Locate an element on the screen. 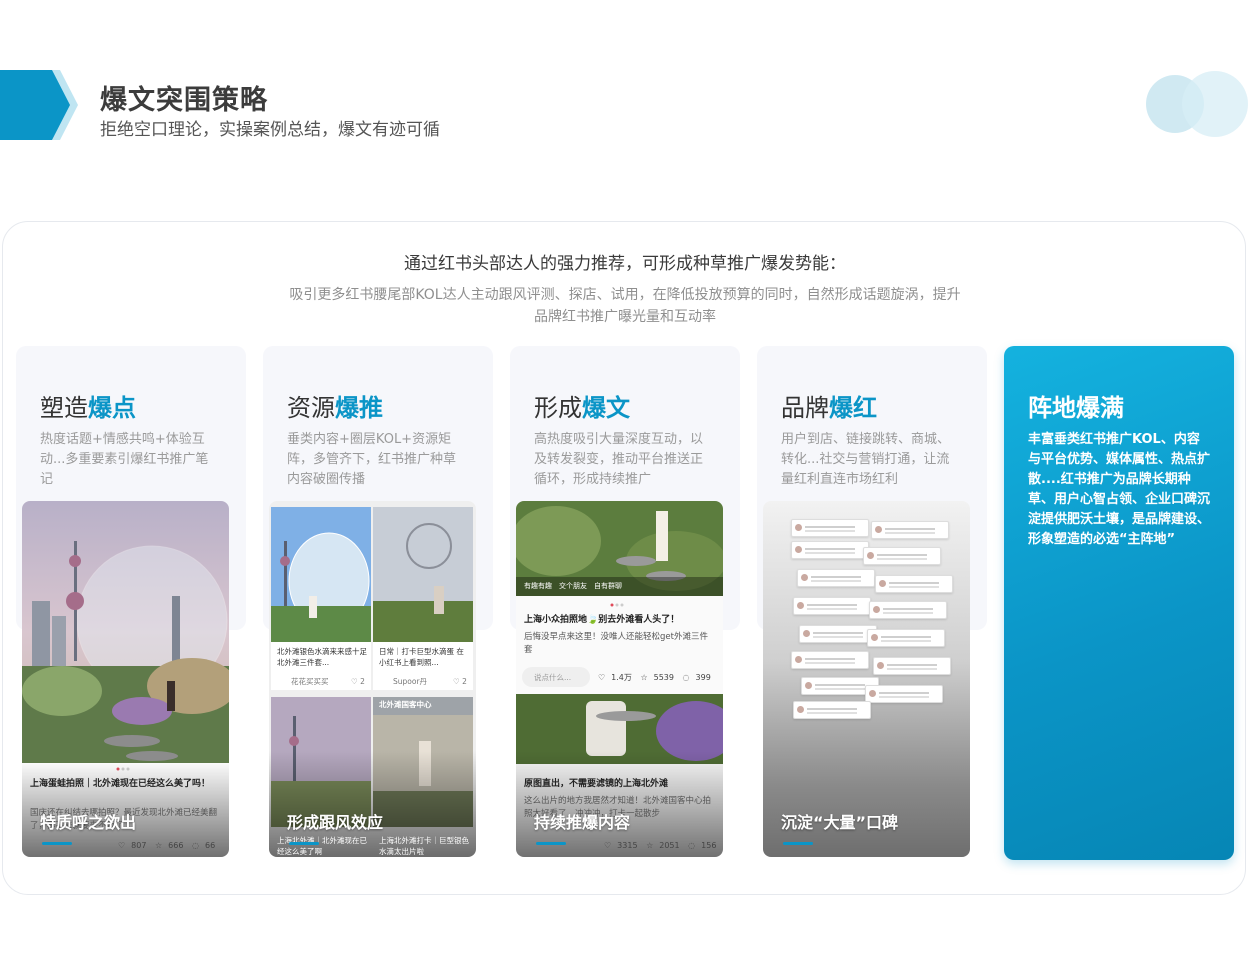 This screenshot has width=1250, height=962. card-text: 用户到店、链接跳转、商城、转化...社交与营销打通，让流量红利直连市场红利 is located at coordinates (866, 459).